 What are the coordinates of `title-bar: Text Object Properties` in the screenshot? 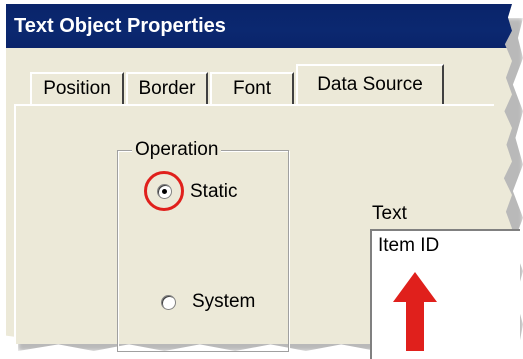 It's located at (259, 26).